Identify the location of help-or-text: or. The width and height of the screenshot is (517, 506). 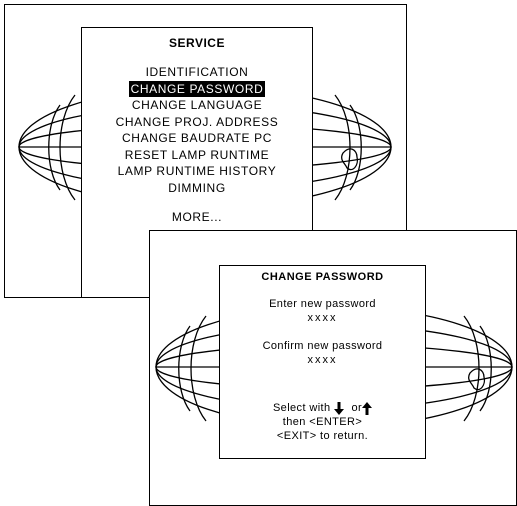
(357, 408).